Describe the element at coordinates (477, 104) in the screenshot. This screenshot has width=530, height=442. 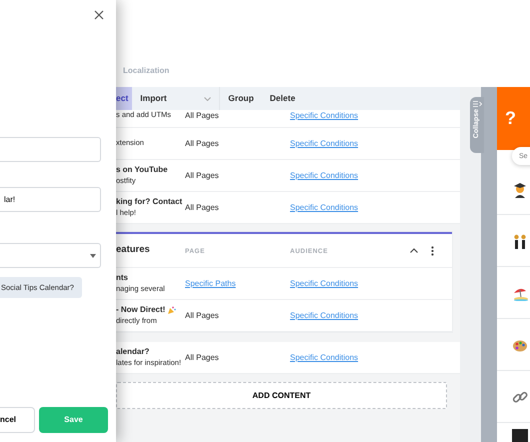
I see `collapse-icon` at that location.